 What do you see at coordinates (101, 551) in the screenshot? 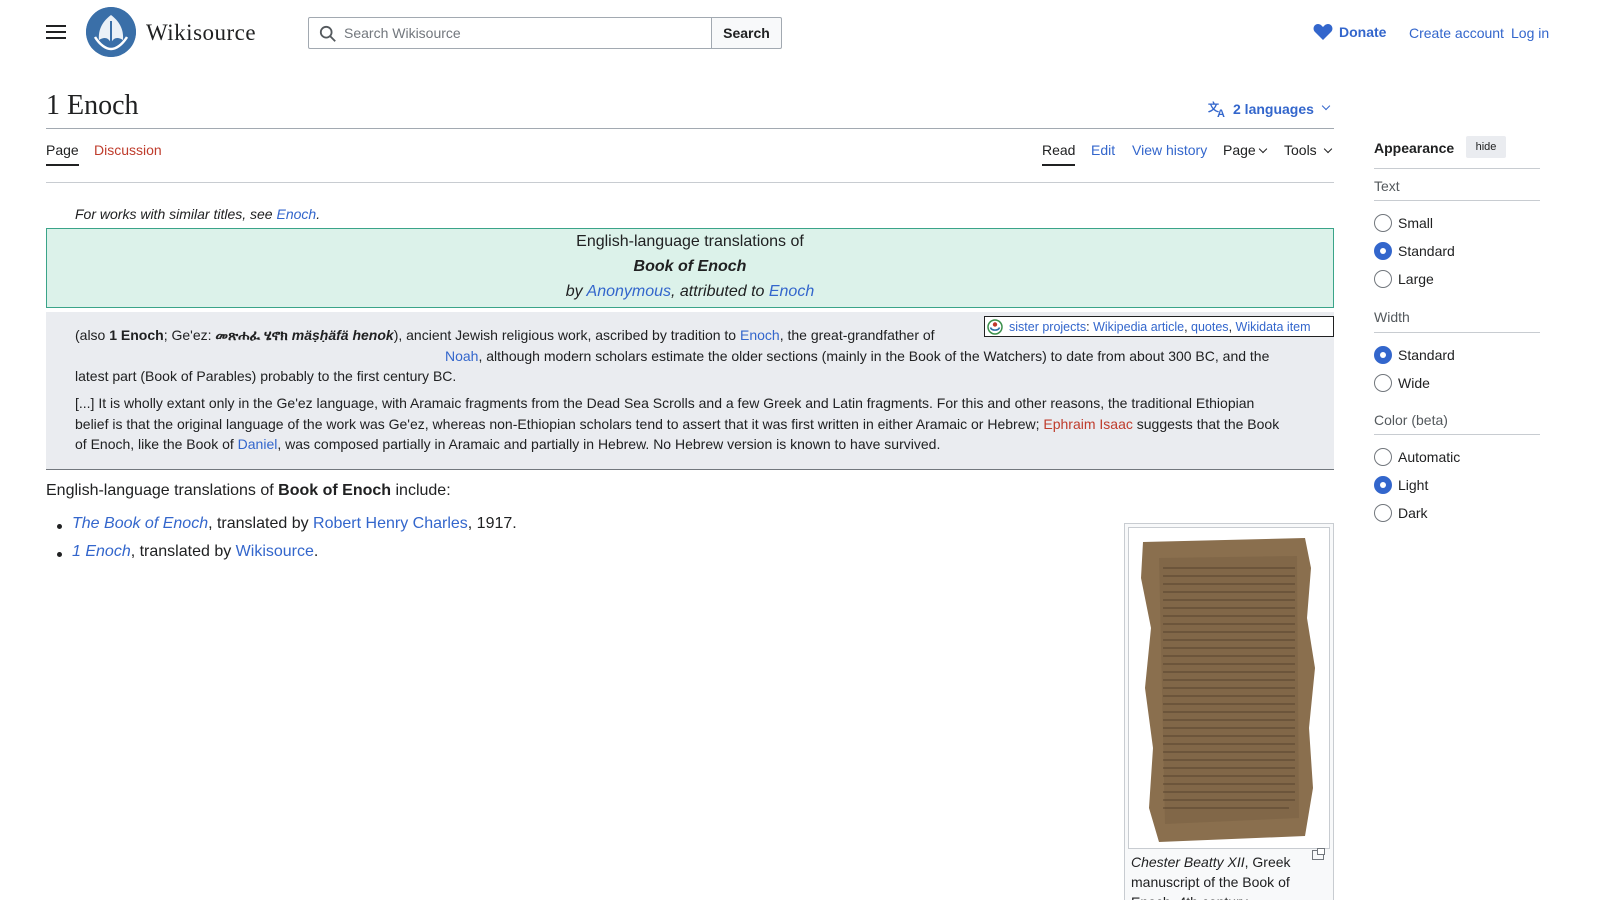
I see `translation-title-link: 1 Enoch` at bounding box center [101, 551].